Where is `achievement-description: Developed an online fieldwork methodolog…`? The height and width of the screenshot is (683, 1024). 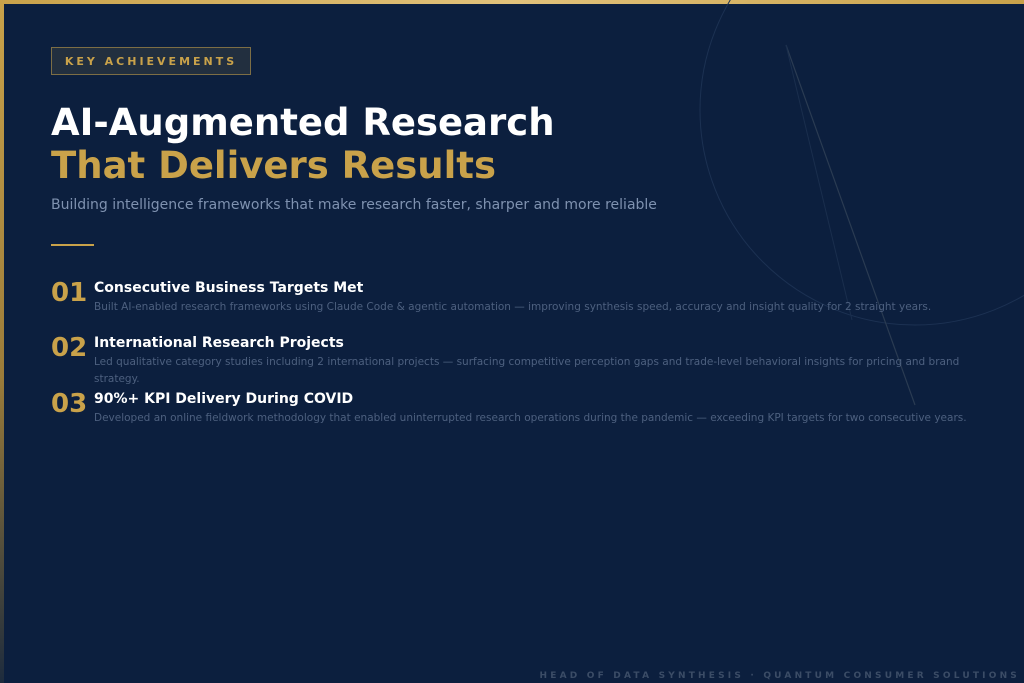 achievement-description: Developed an online fieldwork methodolog… is located at coordinates (530, 418).